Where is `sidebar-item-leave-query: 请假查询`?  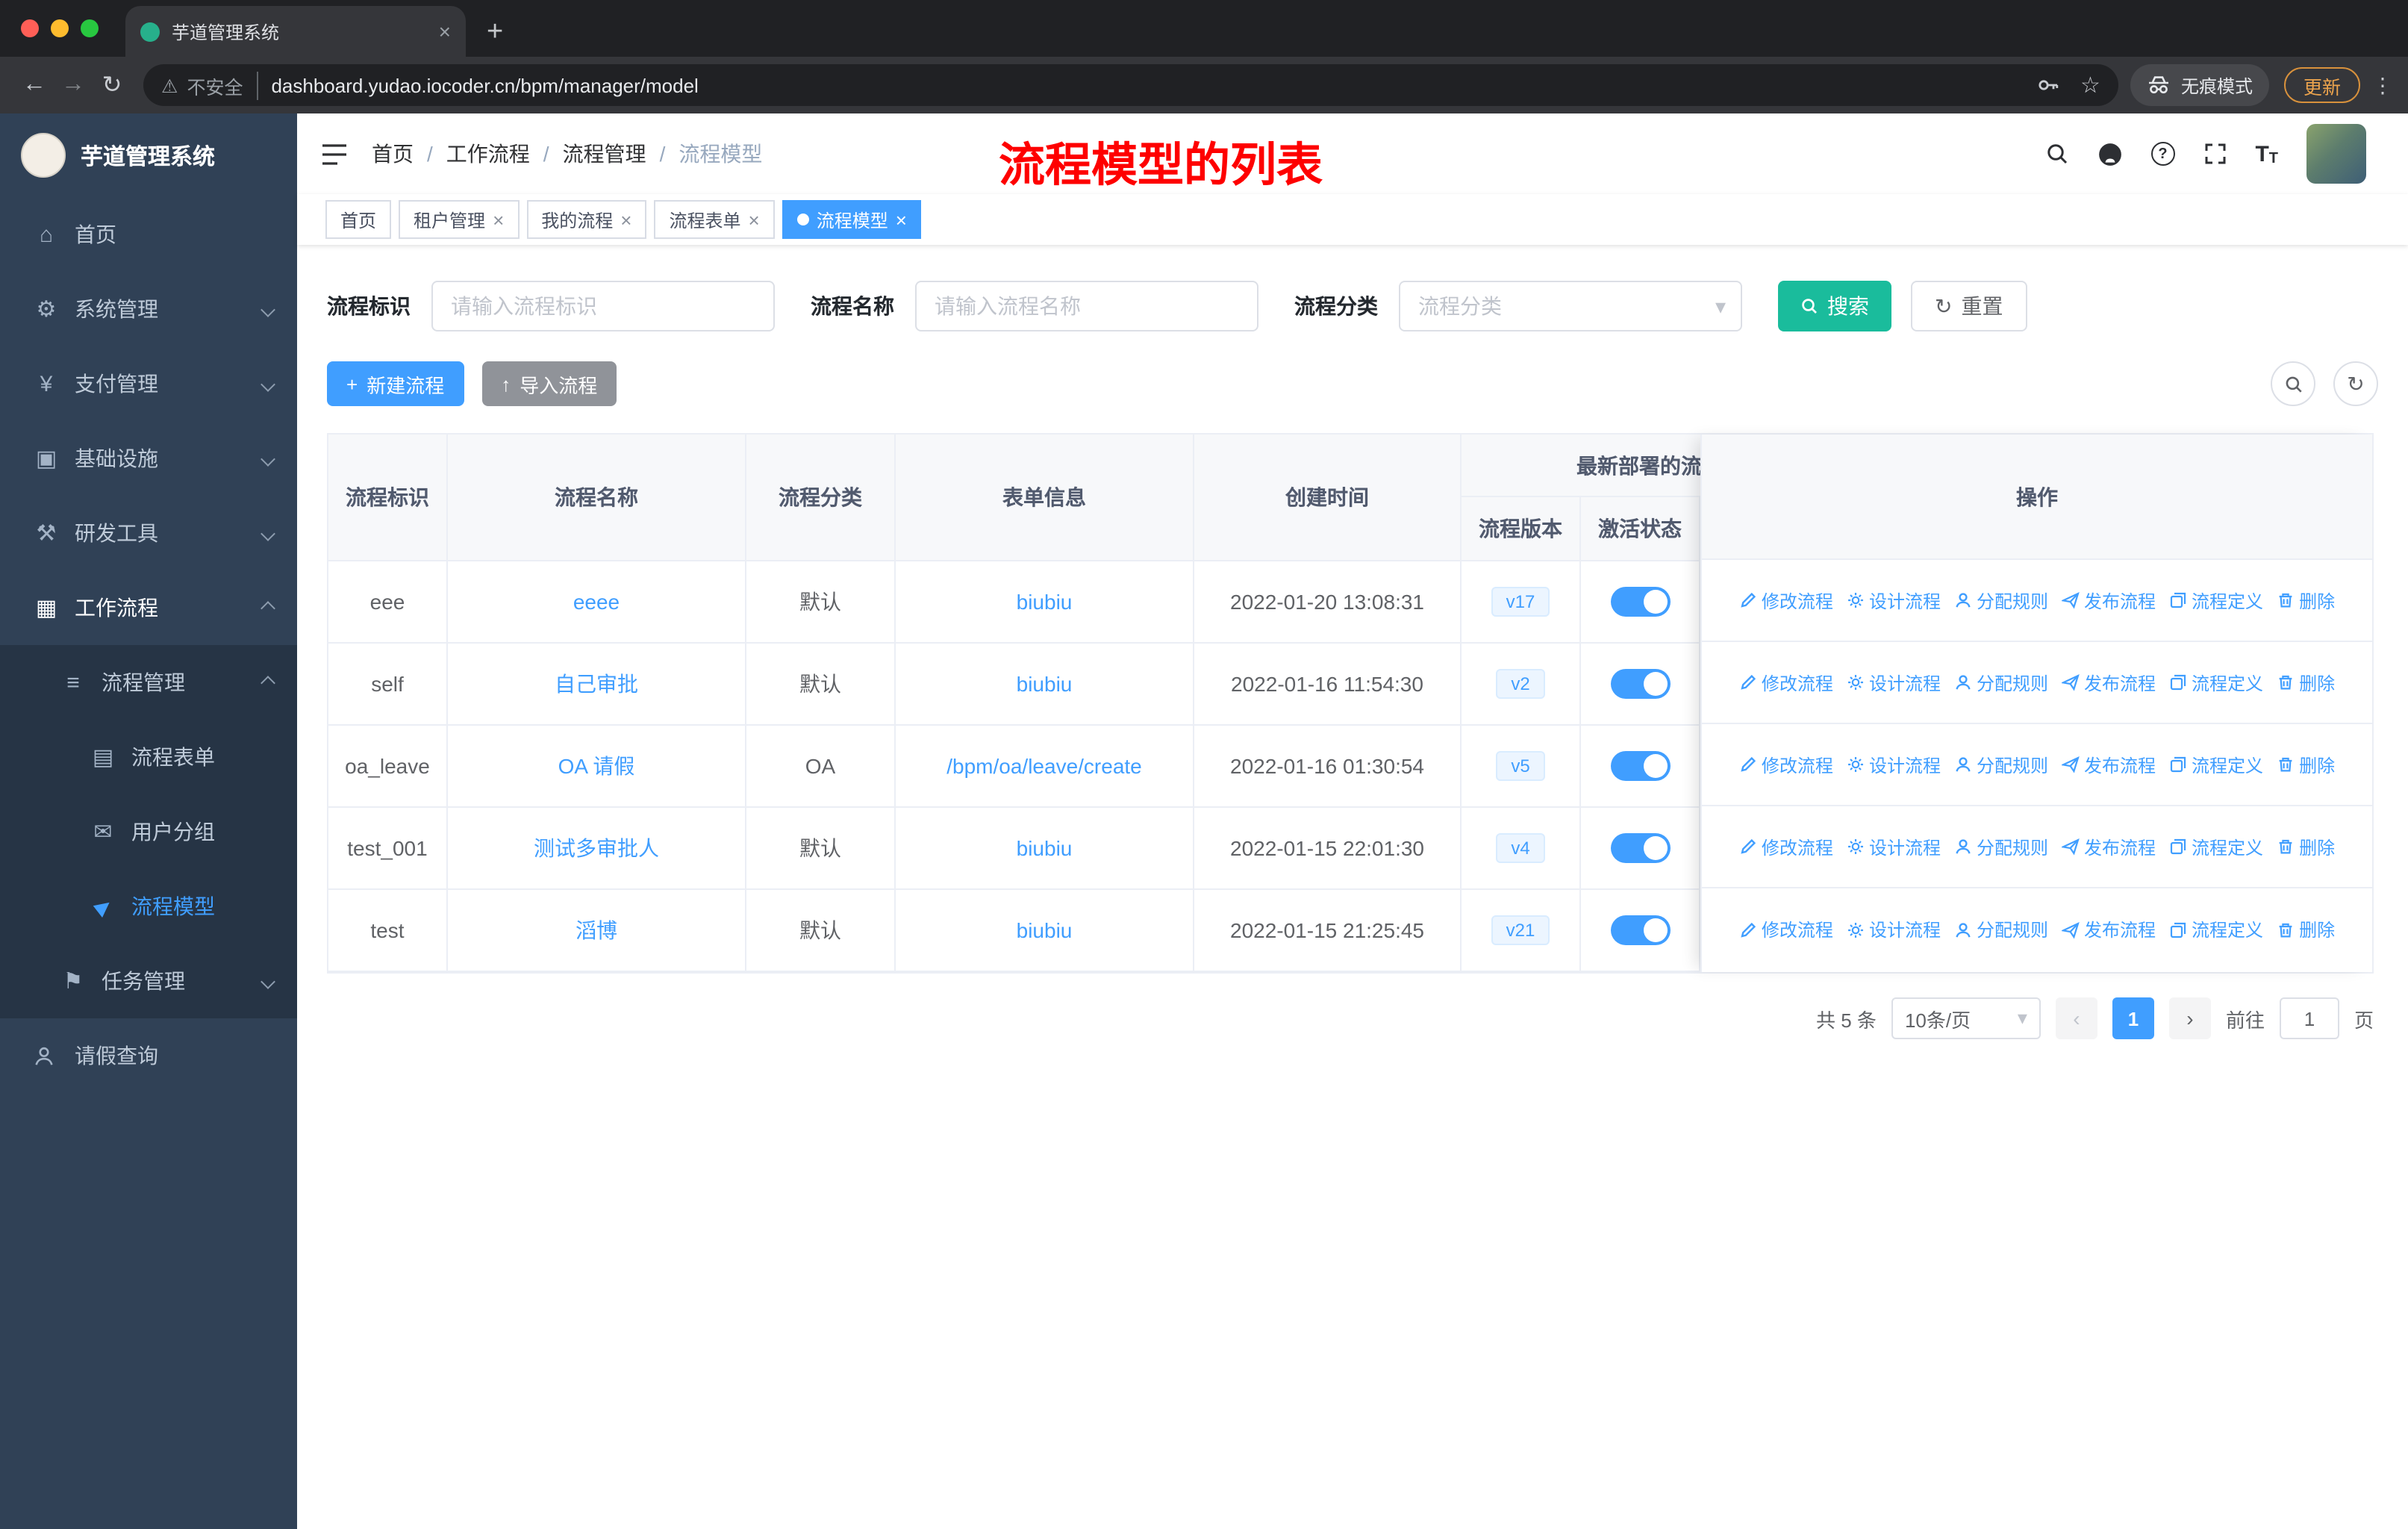 sidebar-item-leave-query: 请假查询 is located at coordinates (148, 1056).